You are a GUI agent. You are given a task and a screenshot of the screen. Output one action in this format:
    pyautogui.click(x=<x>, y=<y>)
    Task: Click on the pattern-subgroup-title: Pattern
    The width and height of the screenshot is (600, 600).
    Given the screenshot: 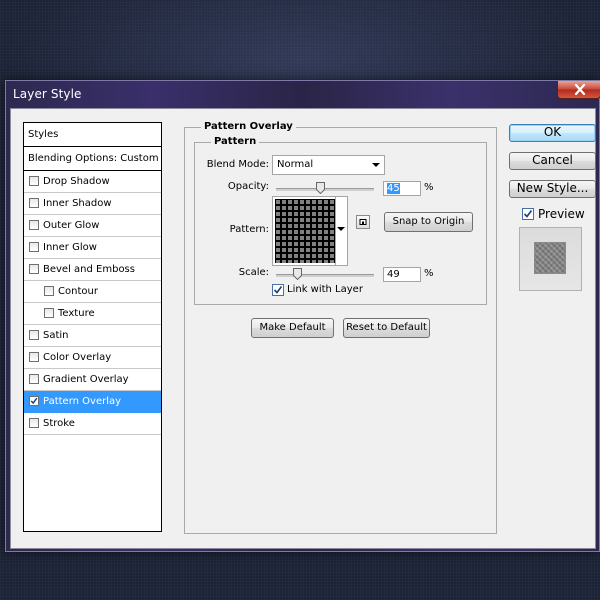 What is the action you would take?
    pyautogui.click(x=235, y=142)
    